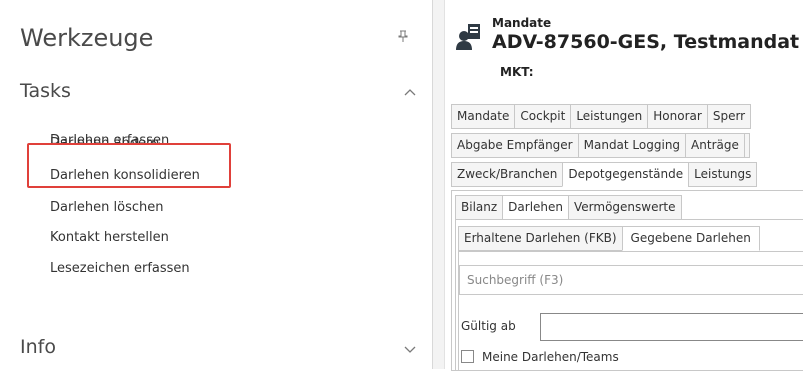  I want to click on tab-gegebene-darlehen: Gegebene Darlehen, so click(690, 238).